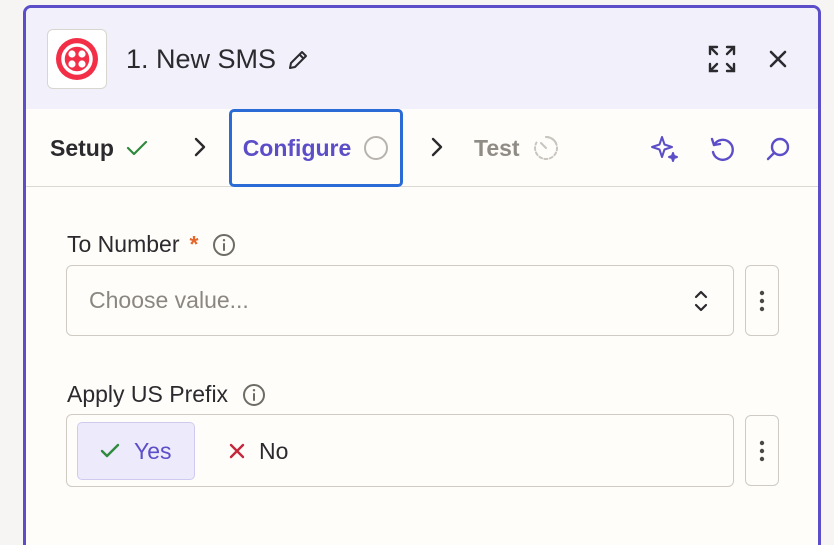 Image resolution: width=834 pixels, height=545 pixels. I want to click on x-mark-icon, so click(237, 451).